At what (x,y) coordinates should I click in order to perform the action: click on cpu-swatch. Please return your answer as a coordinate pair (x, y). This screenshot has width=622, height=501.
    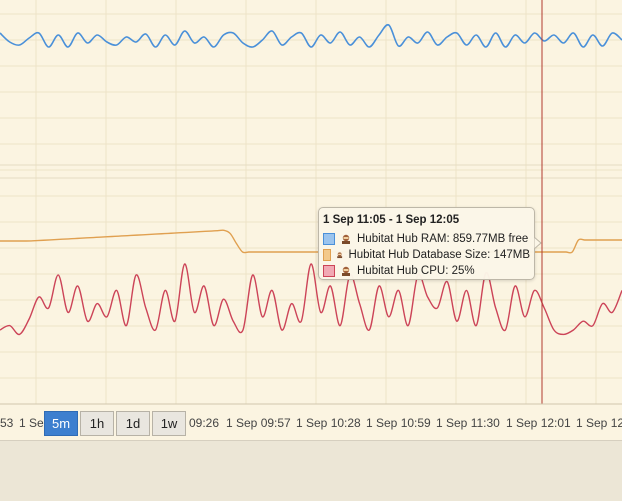
    Looking at the image, I should click on (329, 271).